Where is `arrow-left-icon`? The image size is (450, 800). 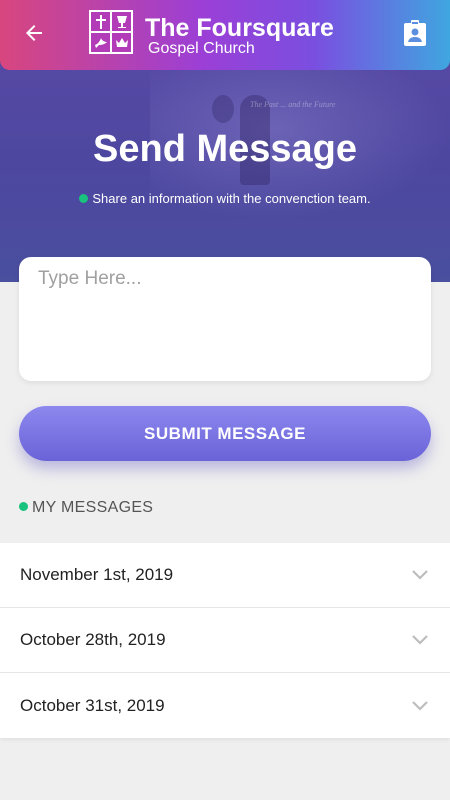
arrow-left-icon is located at coordinates (34, 35).